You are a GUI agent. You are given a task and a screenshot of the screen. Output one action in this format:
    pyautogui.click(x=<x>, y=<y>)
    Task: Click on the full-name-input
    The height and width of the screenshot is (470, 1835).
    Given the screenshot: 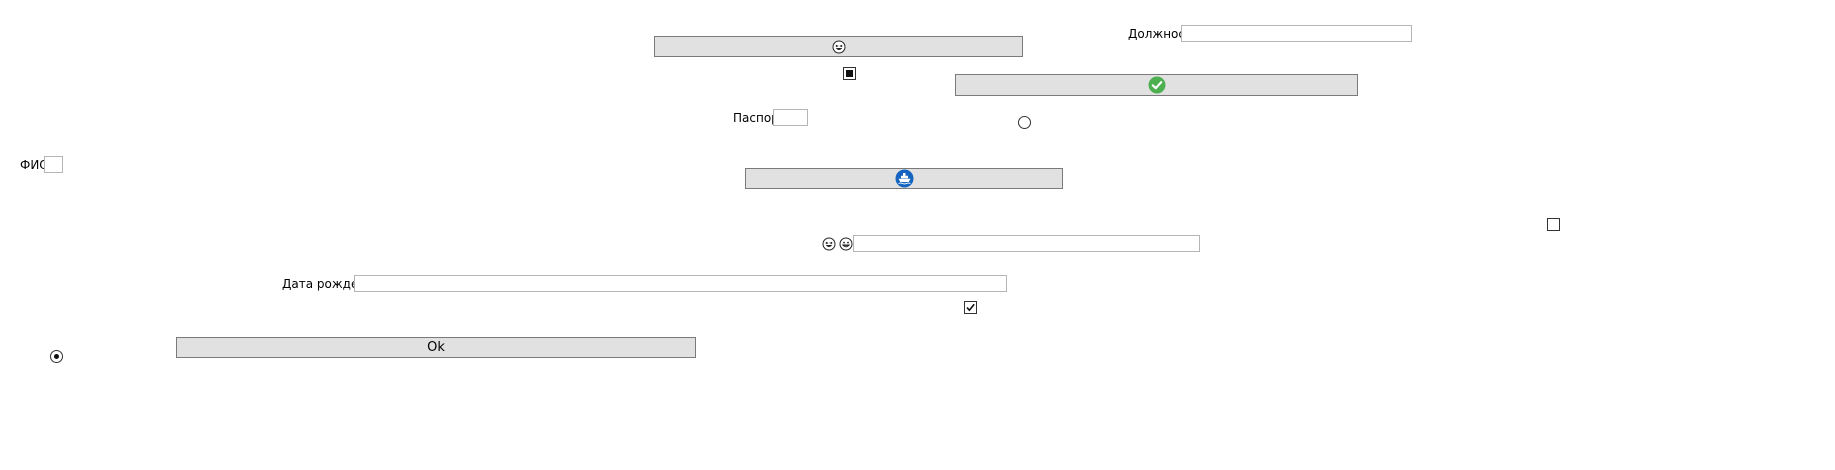 What is the action you would take?
    pyautogui.click(x=53, y=164)
    